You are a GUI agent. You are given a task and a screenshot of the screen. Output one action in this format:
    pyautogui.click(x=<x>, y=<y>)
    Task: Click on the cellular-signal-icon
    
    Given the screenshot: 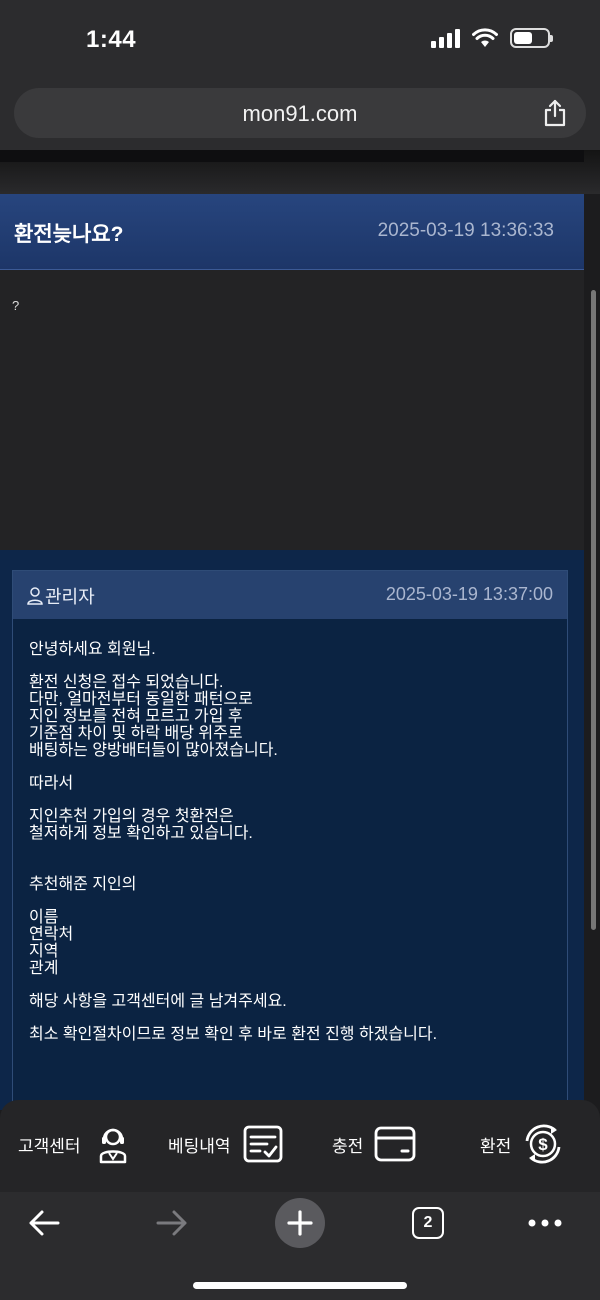 What is the action you would take?
    pyautogui.click(x=445, y=38)
    